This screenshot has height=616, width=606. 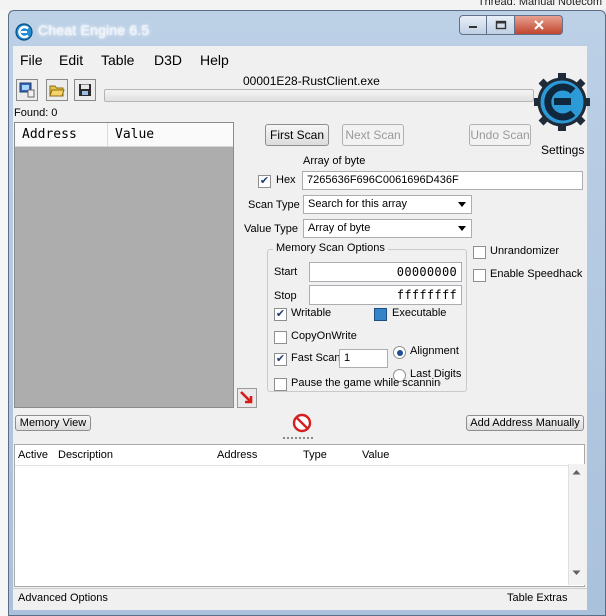 I want to click on first-scan-button: First Scan, so click(x=297, y=135).